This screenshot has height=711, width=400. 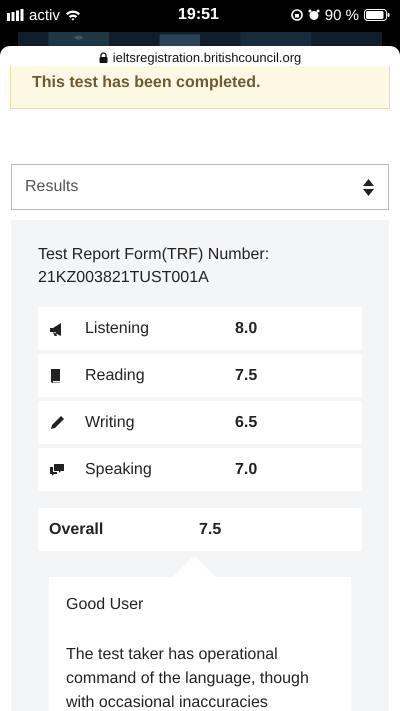 I want to click on alarm-icon, so click(x=314, y=15).